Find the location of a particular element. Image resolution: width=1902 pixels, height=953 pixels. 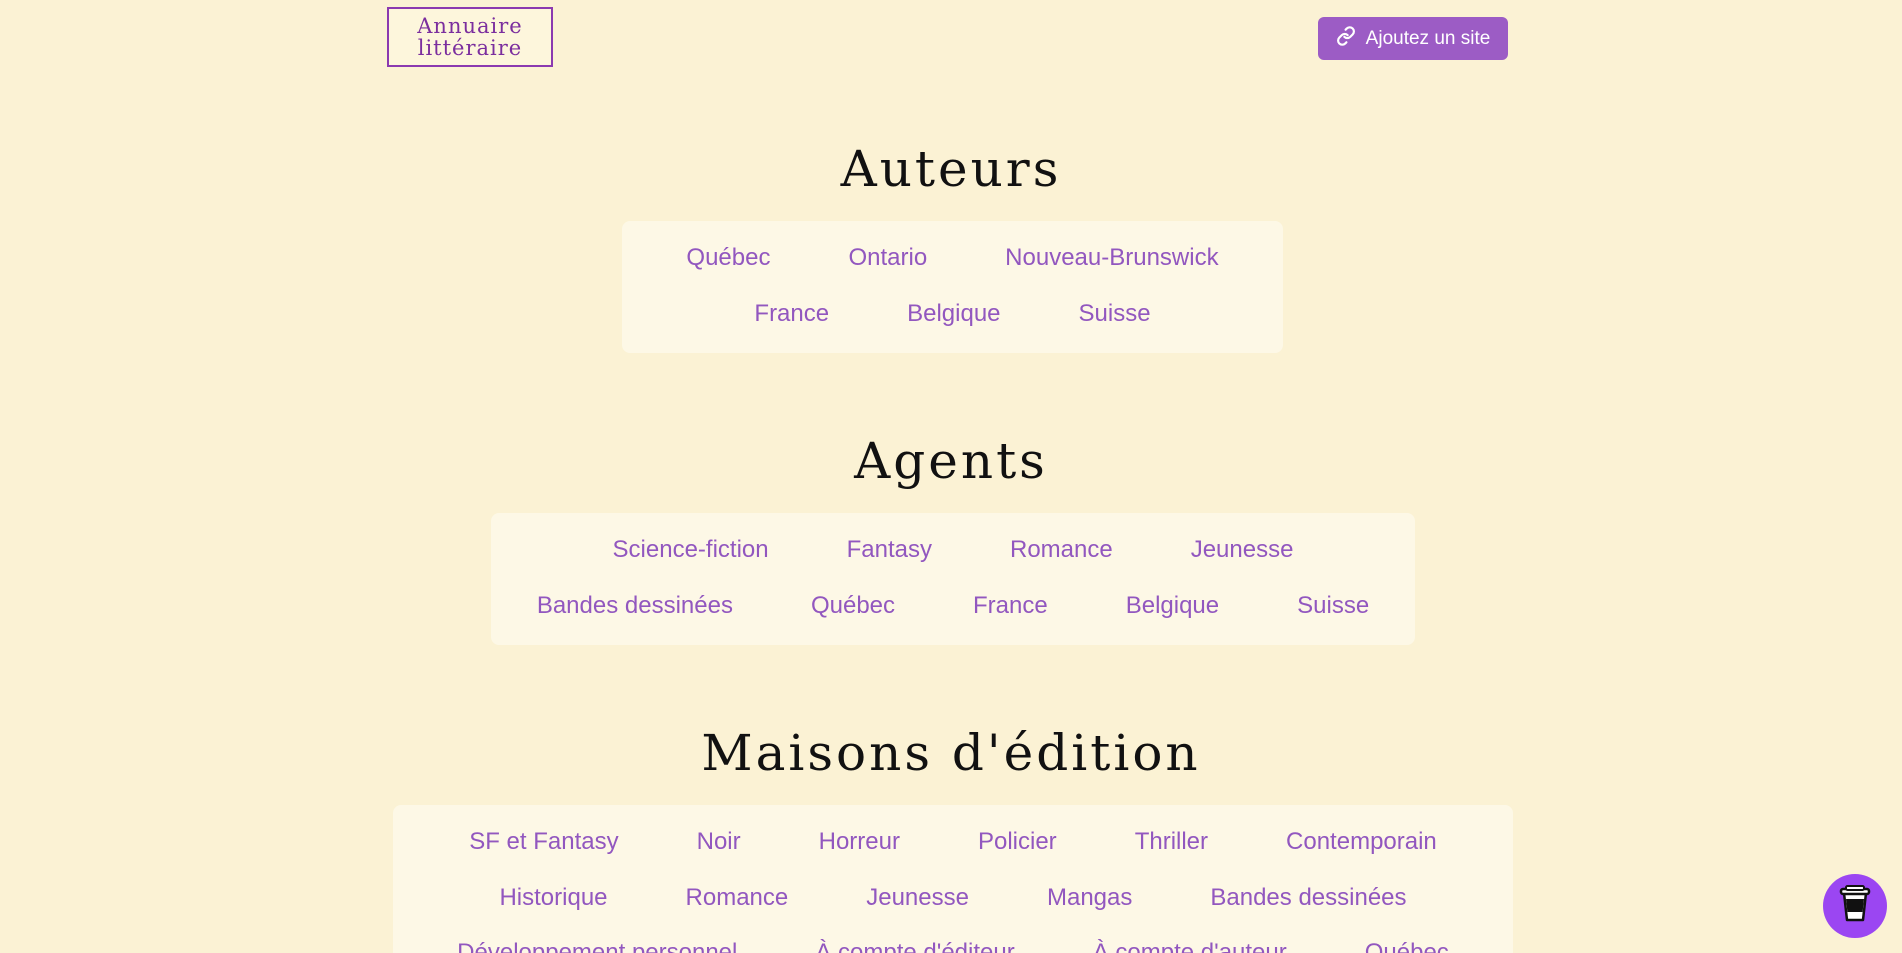

coffee-cup-icon is located at coordinates (1855, 906).